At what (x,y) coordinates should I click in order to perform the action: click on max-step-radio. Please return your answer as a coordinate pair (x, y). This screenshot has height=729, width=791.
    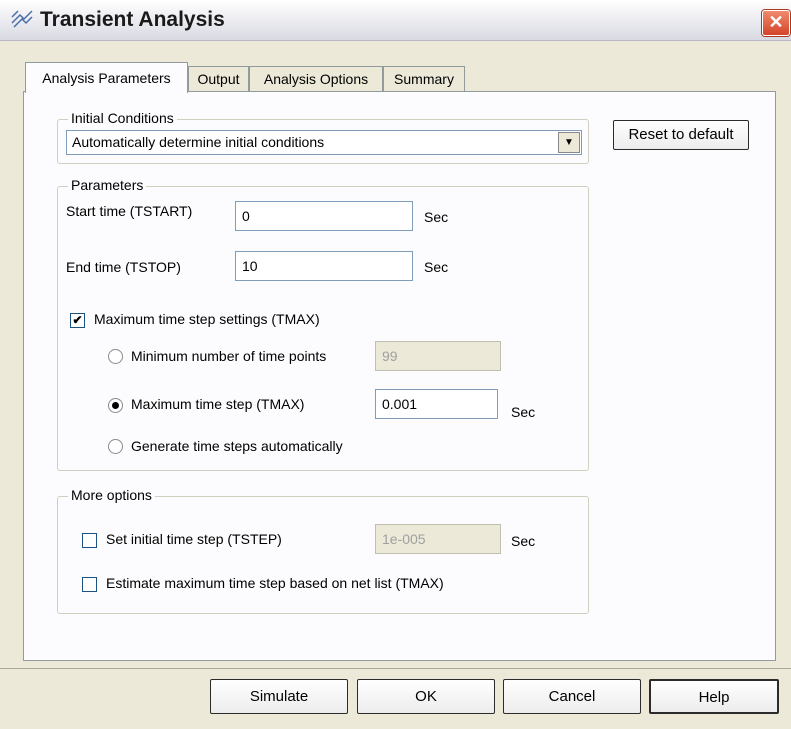
    Looking at the image, I should click on (115, 405).